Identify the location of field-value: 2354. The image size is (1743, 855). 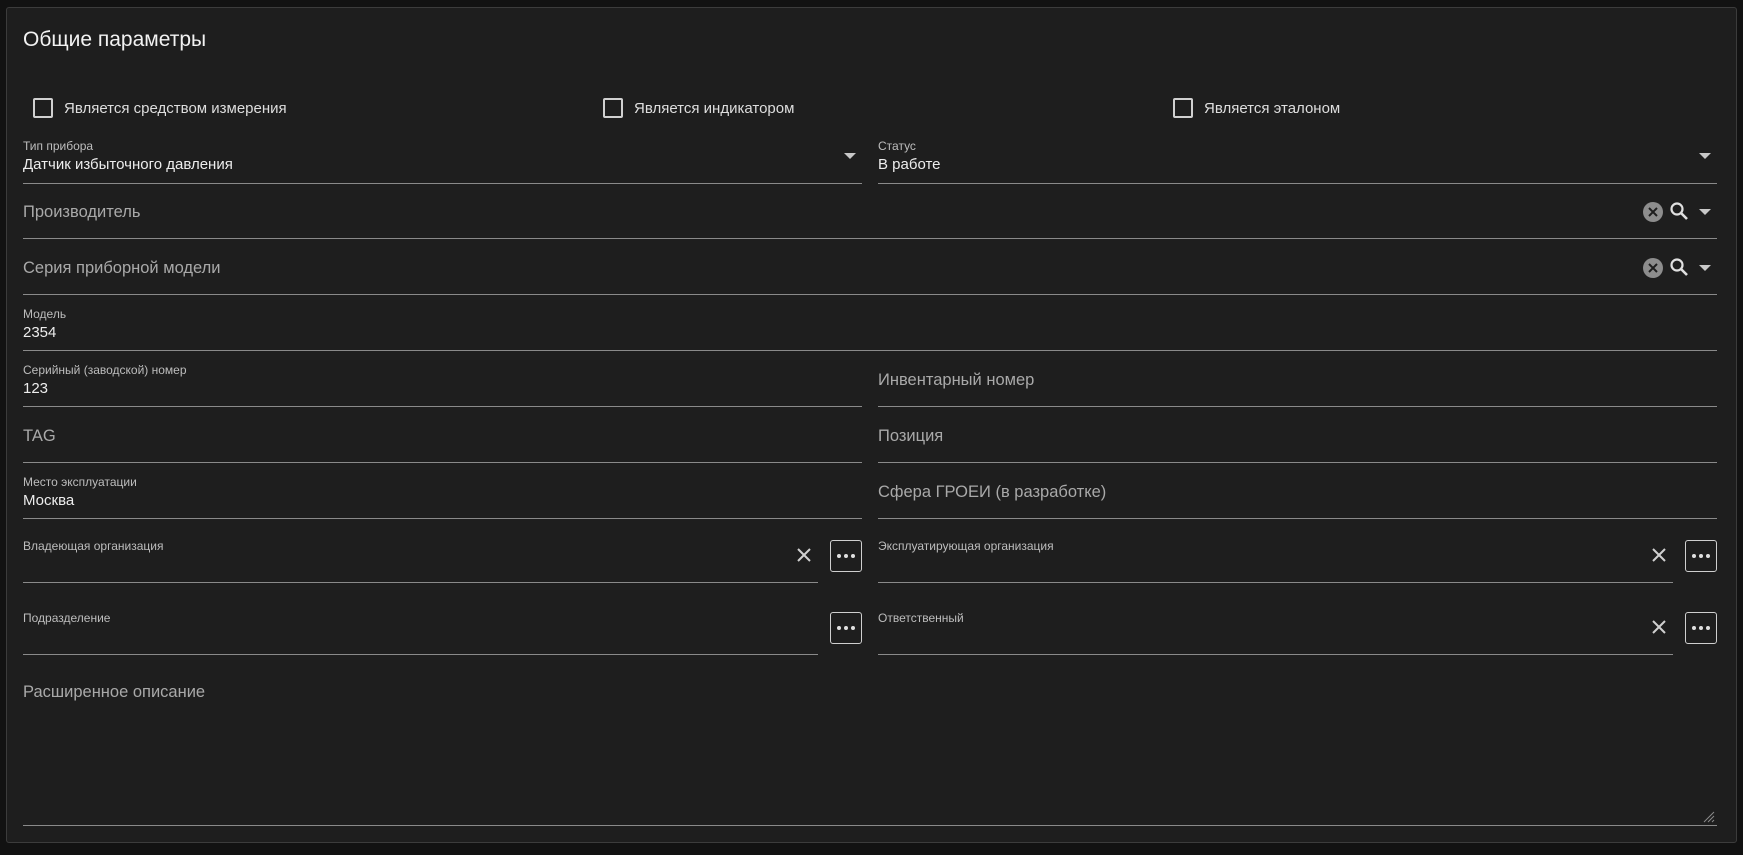
(40, 332).